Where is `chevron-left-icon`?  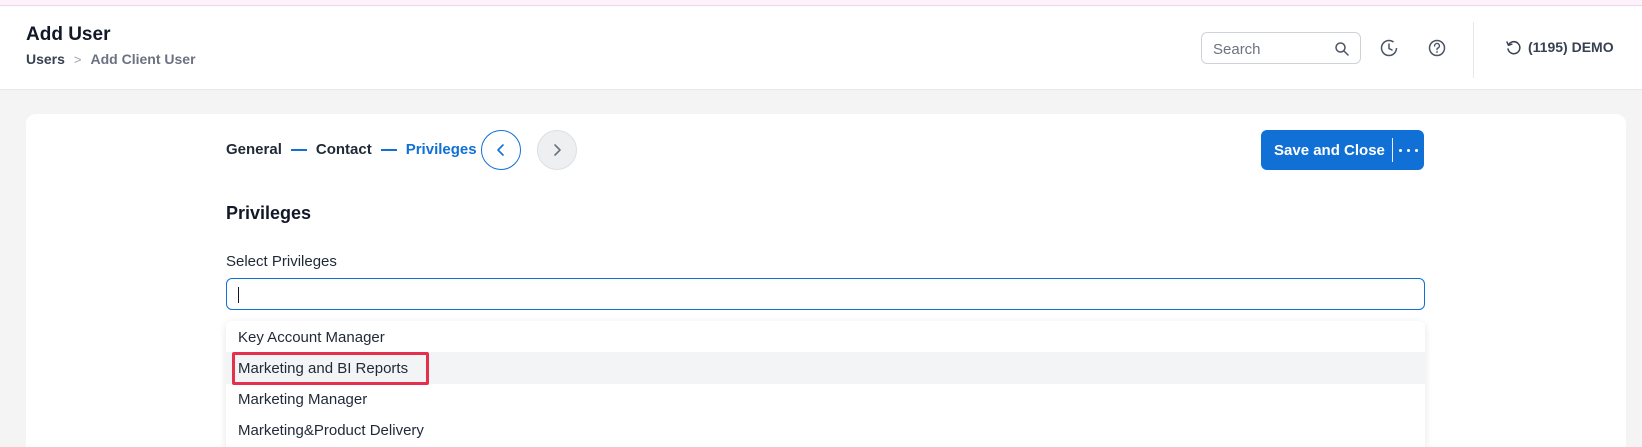
chevron-left-icon is located at coordinates (500, 150).